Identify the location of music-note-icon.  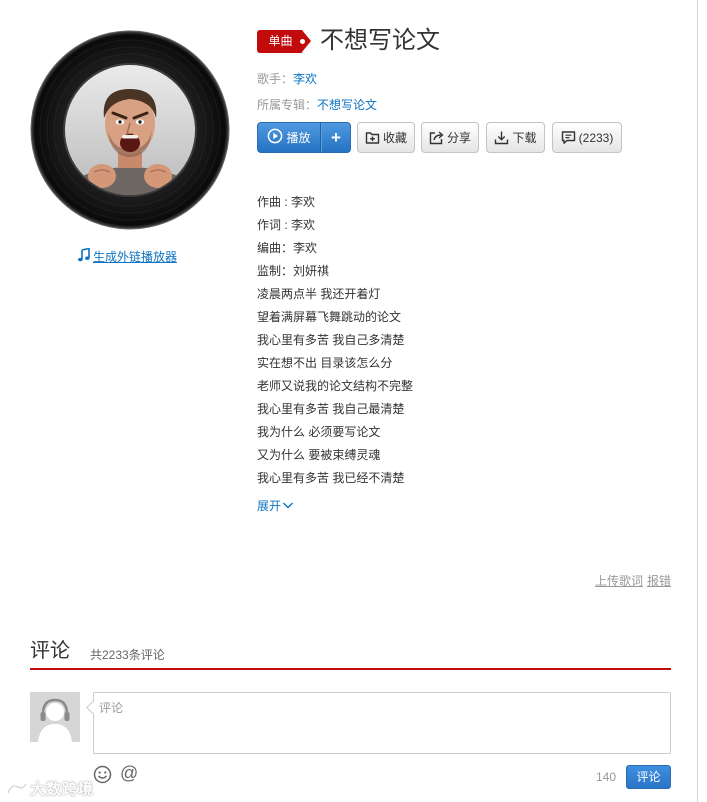
(84, 256).